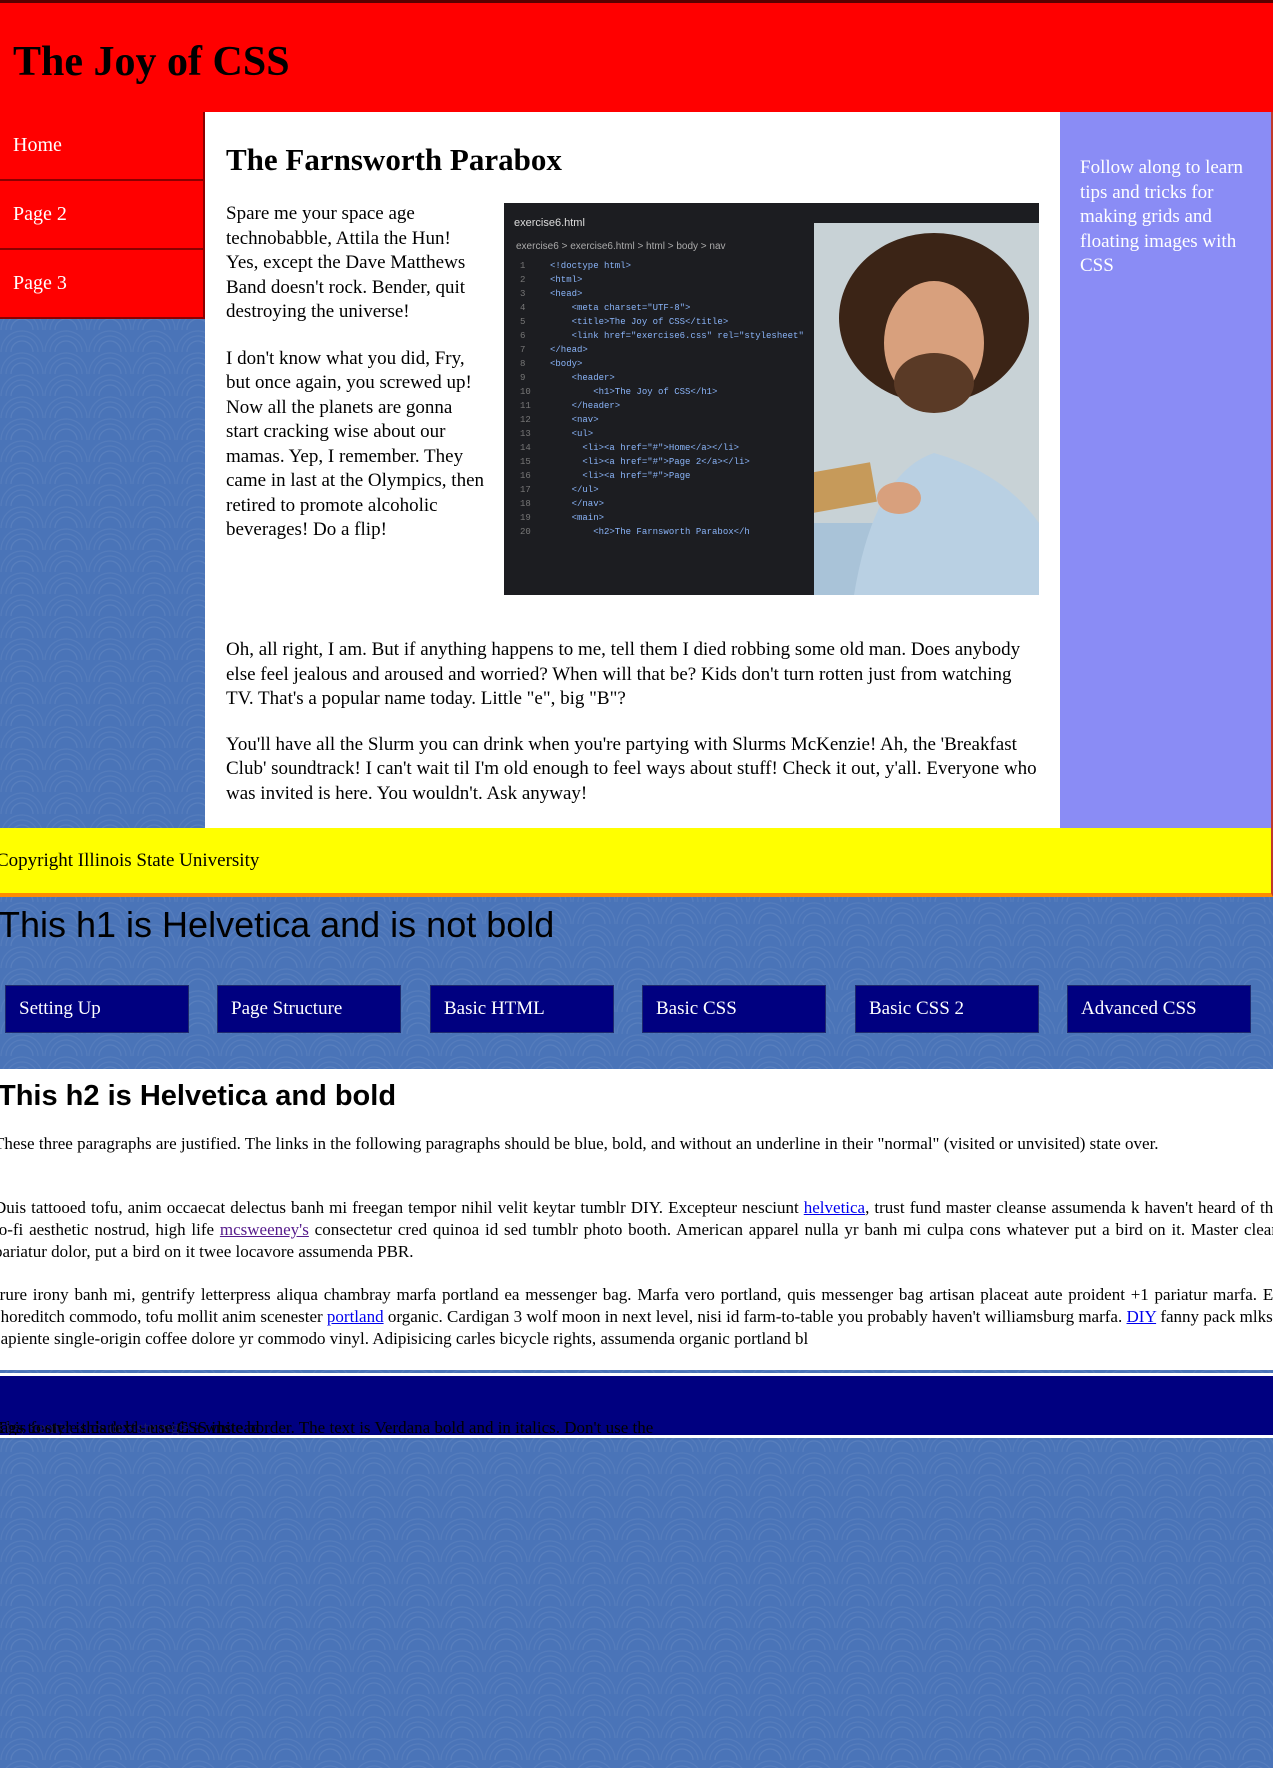  What do you see at coordinates (634, 392) in the screenshot?
I see `code-text: <h1>The Joy of CSS</h1>` at bounding box center [634, 392].